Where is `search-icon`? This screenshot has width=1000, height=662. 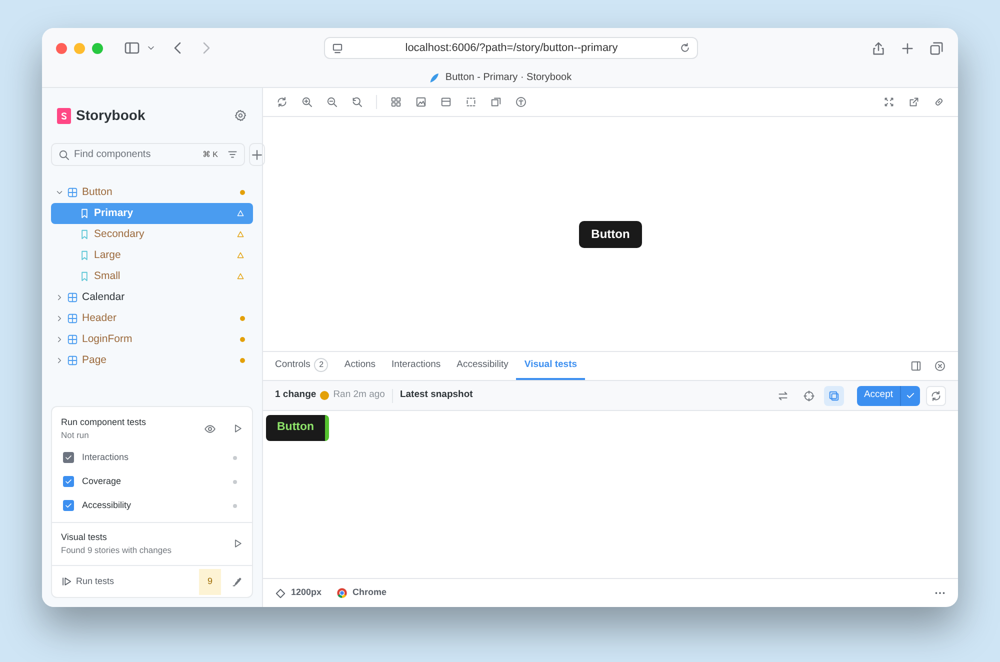 search-icon is located at coordinates (64, 154).